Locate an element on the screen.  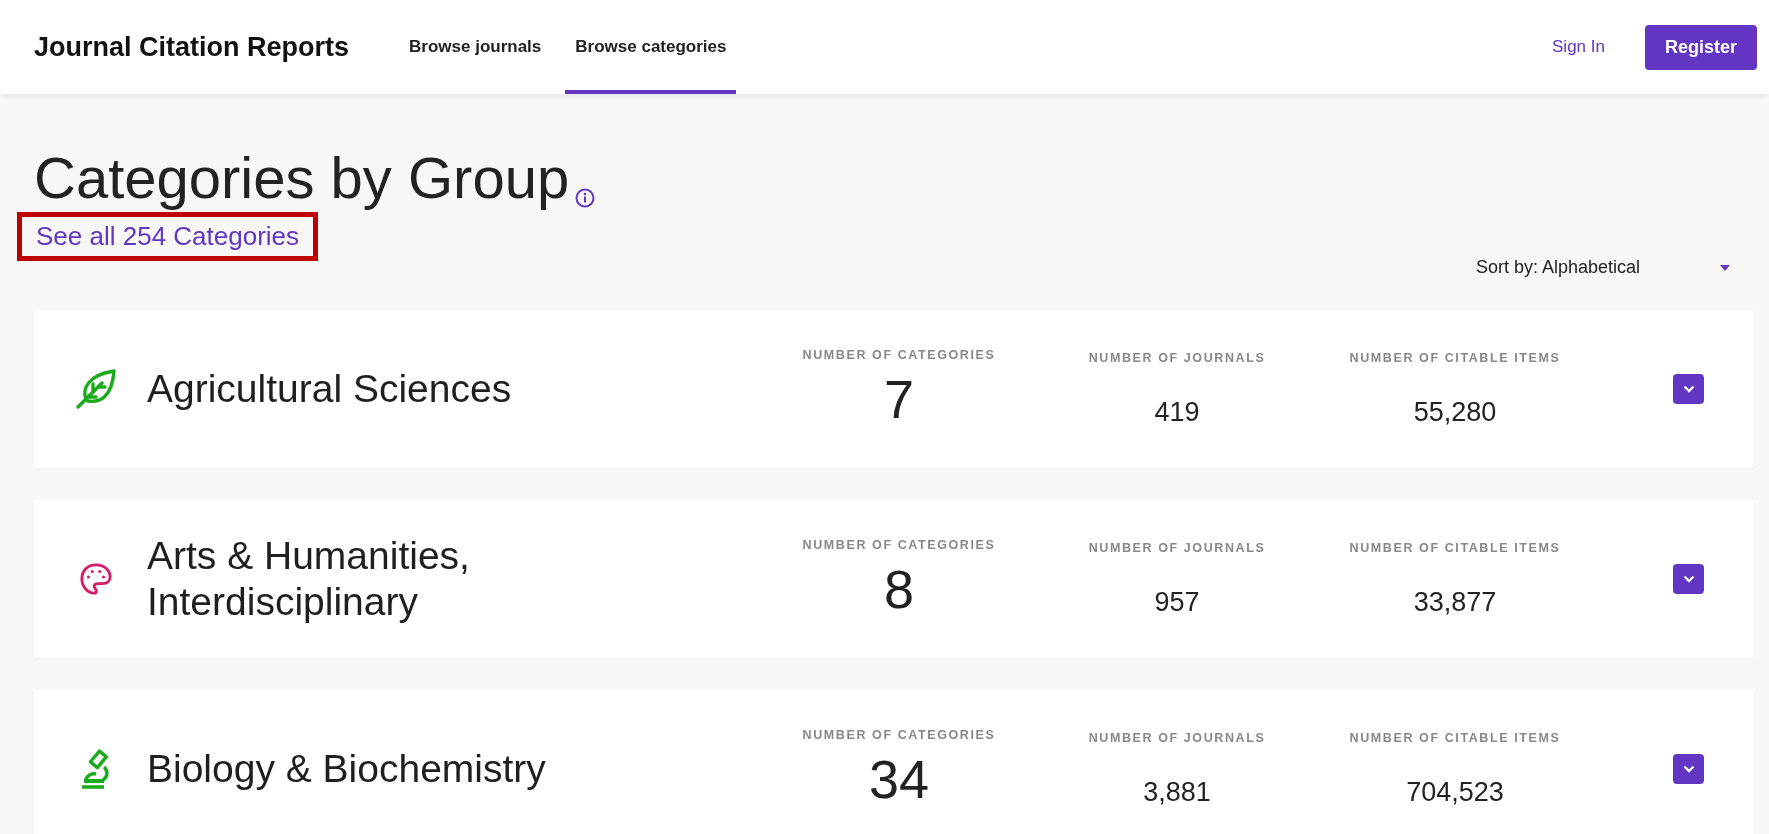
journals-count: 957 is located at coordinates (1177, 602).